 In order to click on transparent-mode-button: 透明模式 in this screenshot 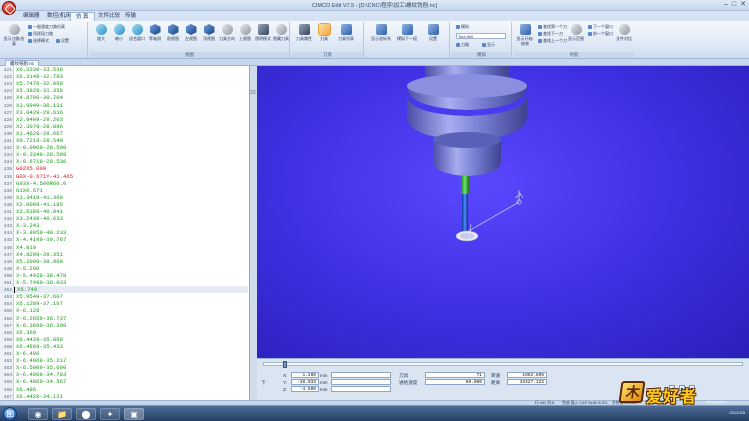, I will do `click(263, 32)`.